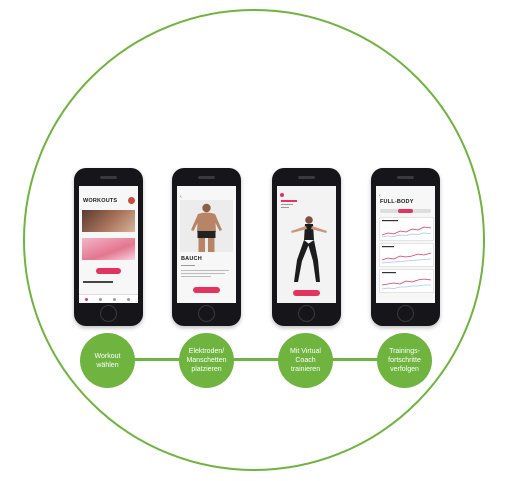  I want to click on tab-bar, so click(108, 298).